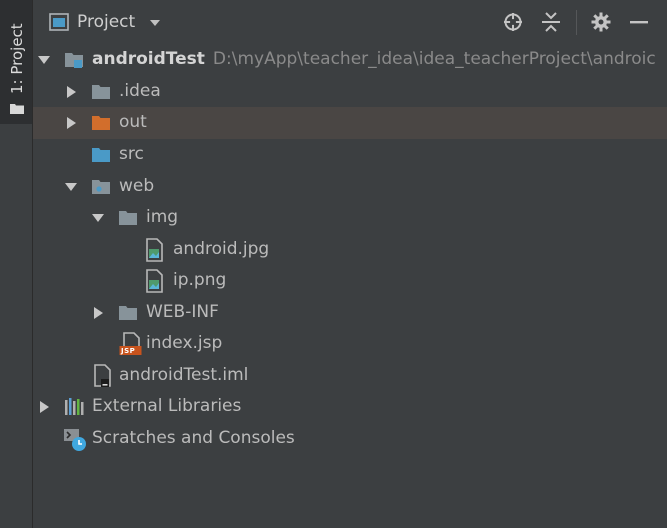 The image size is (667, 528). What do you see at coordinates (16, 264) in the screenshot?
I see `tool-window-strip: 1: Project` at bounding box center [16, 264].